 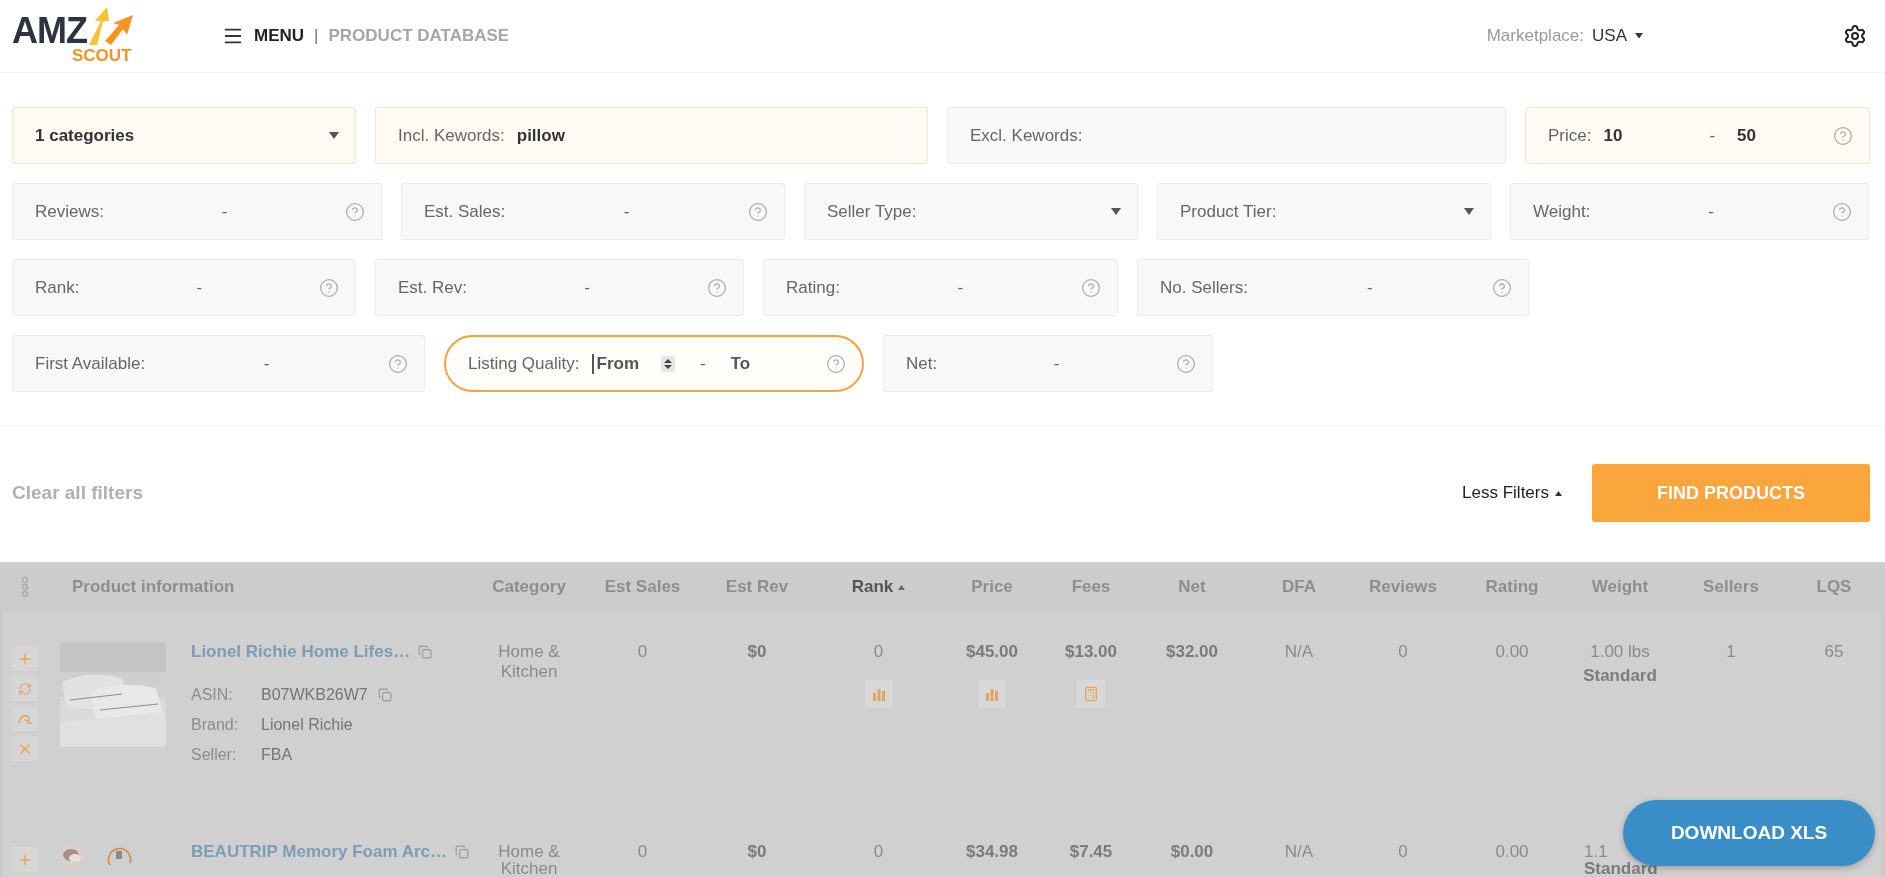 I want to click on sort-caret-icon, so click(x=902, y=587).